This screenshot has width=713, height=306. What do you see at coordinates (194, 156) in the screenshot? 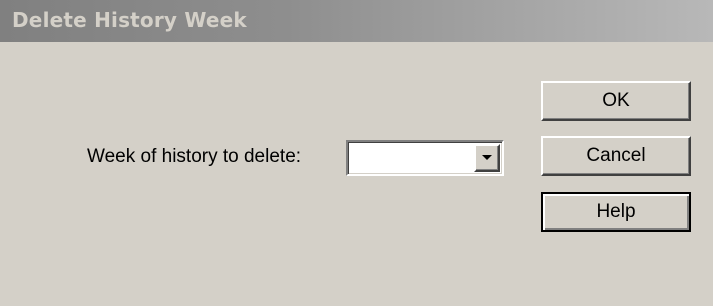
I see `week-field-label: Week of history to delete:` at bounding box center [194, 156].